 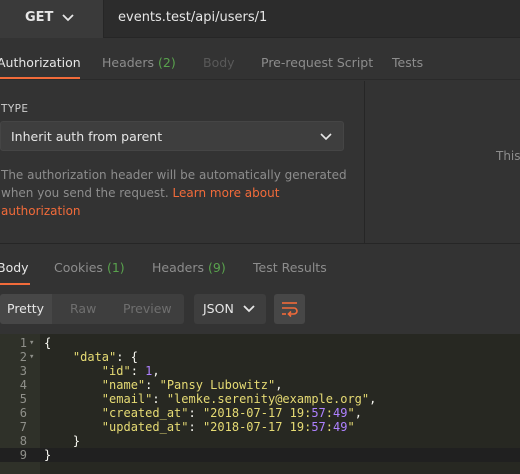 I want to click on tab-body: Body, so click(x=219, y=62).